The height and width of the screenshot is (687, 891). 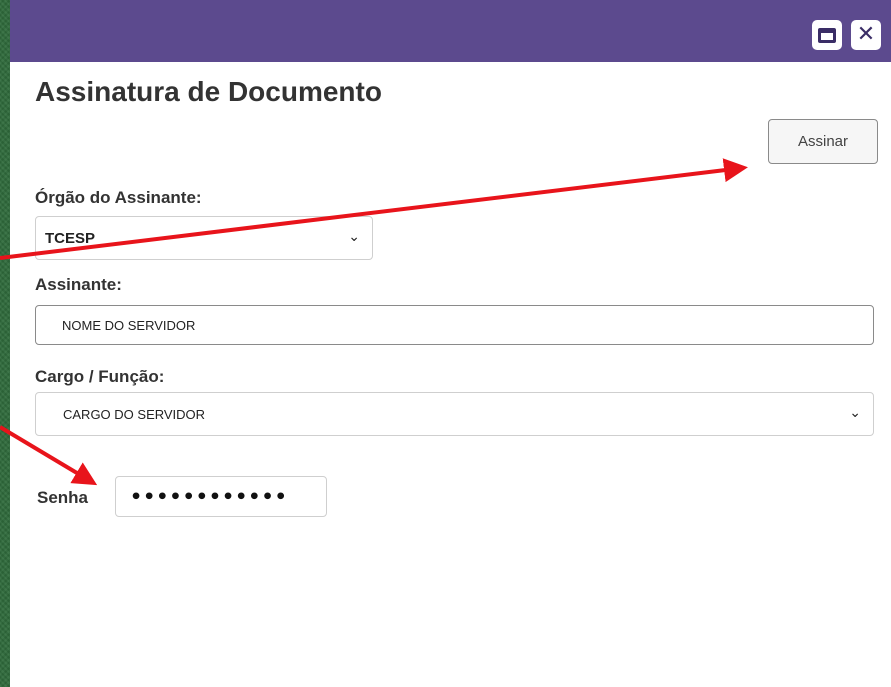 I want to click on close-button: ✕, so click(x=866, y=35).